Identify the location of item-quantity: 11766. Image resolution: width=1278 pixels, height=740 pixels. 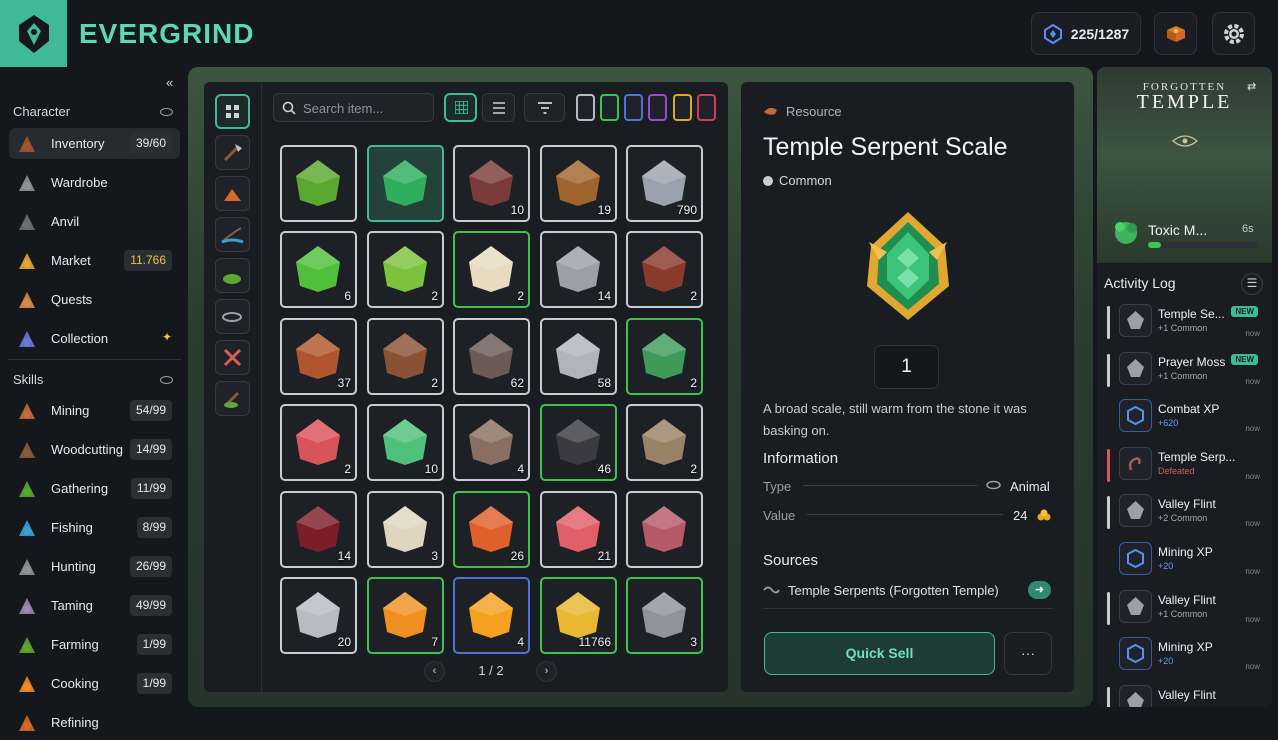
(594, 642).